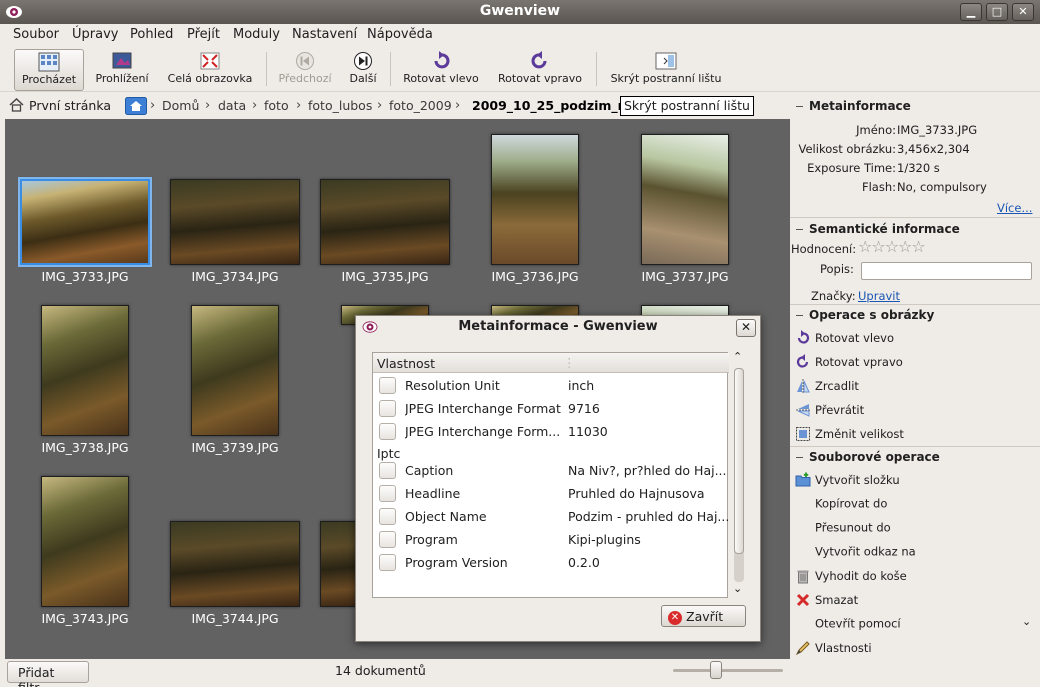  Describe the element at coordinates (122, 70) in the screenshot. I see `view-button: Prohlížení` at that location.